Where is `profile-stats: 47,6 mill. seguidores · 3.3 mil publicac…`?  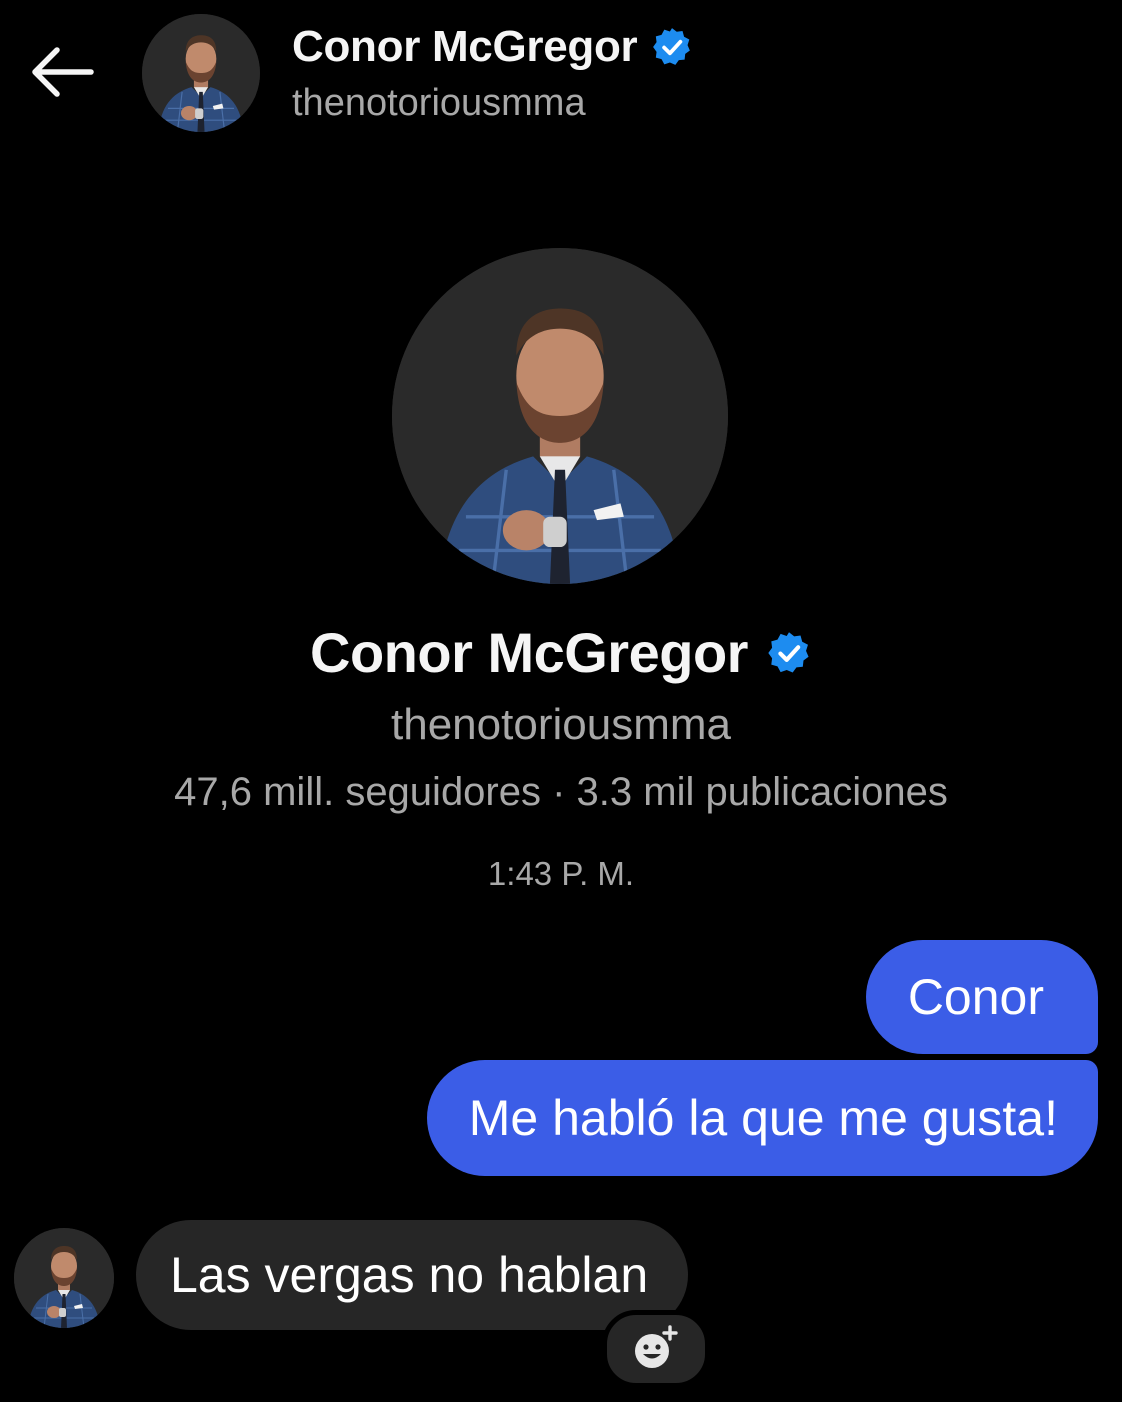 profile-stats: 47,6 mill. seguidores · 3.3 mil publicac… is located at coordinates (561, 792).